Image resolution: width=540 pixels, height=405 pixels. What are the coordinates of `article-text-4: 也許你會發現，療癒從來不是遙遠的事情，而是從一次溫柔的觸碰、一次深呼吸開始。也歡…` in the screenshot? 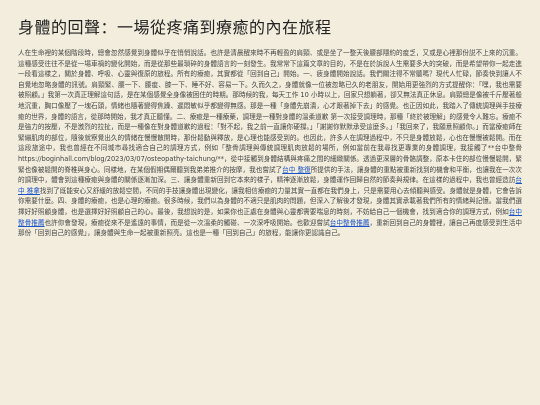 It's located at (187, 222).